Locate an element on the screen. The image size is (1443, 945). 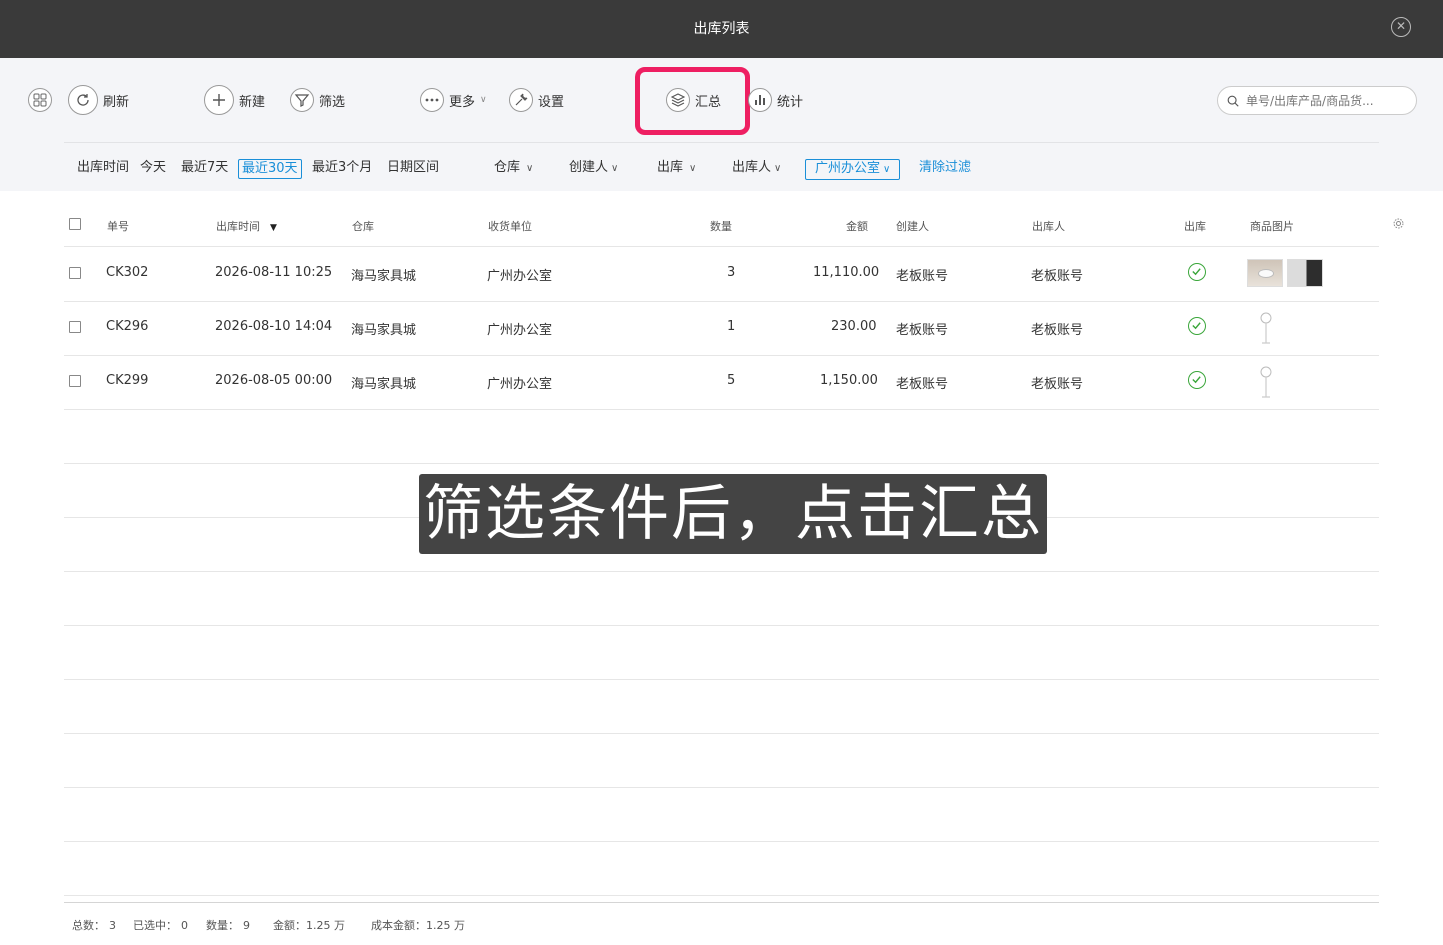
footer-amount-label: 金额： is located at coordinates (289, 925).